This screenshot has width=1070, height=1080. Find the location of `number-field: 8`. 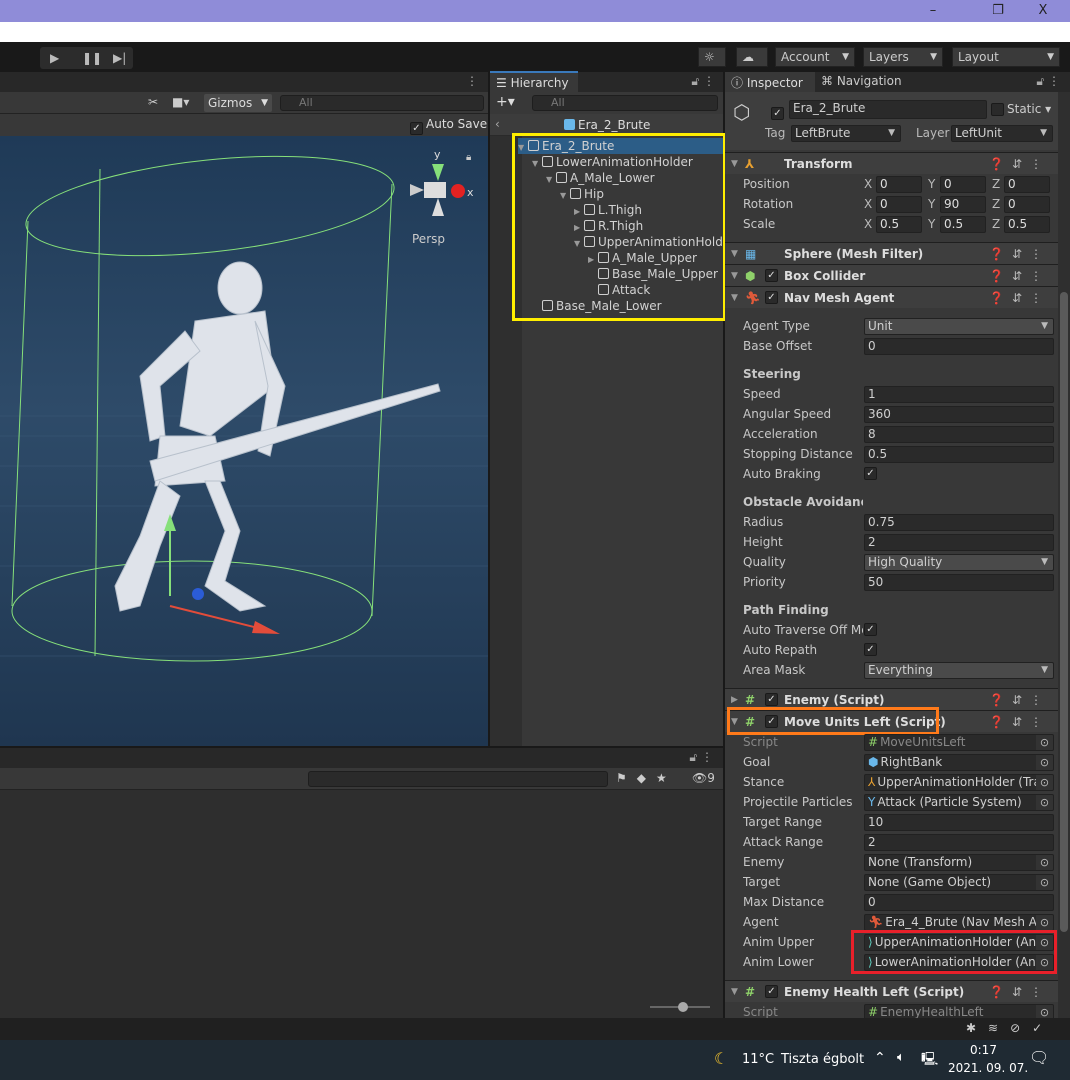

number-field: 8 is located at coordinates (959, 434).